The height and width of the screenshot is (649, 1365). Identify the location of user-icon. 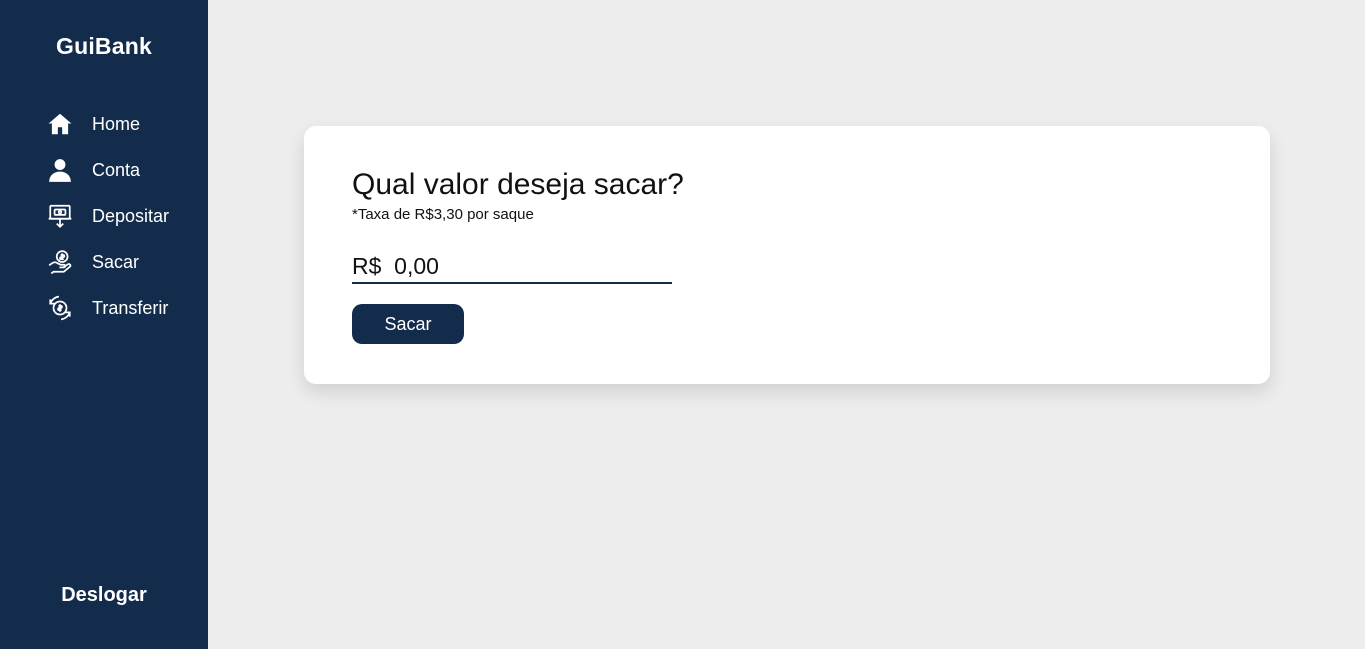
(60, 170).